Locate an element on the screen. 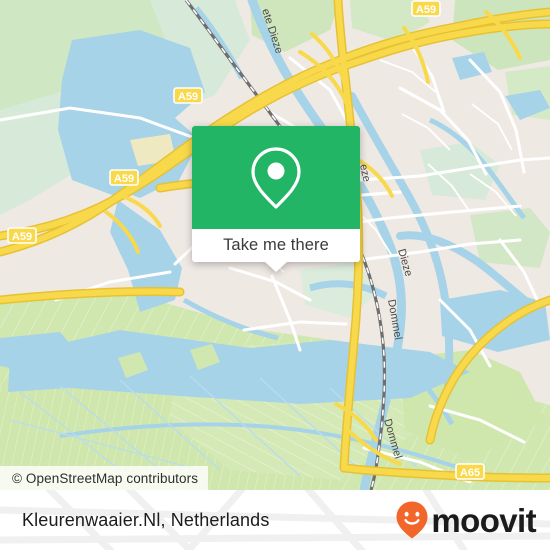 Image resolution: width=550 pixels, height=550 pixels. take-me-there-label: Take me there is located at coordinates (276, 245).